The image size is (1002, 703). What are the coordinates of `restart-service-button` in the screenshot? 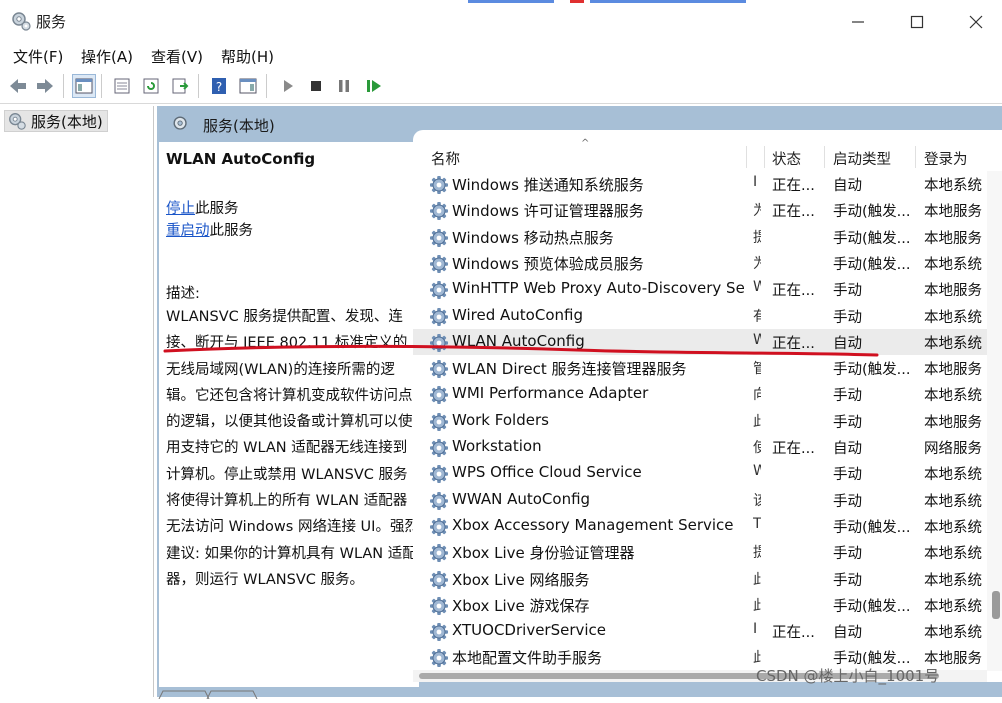 It's located at (374, 86).